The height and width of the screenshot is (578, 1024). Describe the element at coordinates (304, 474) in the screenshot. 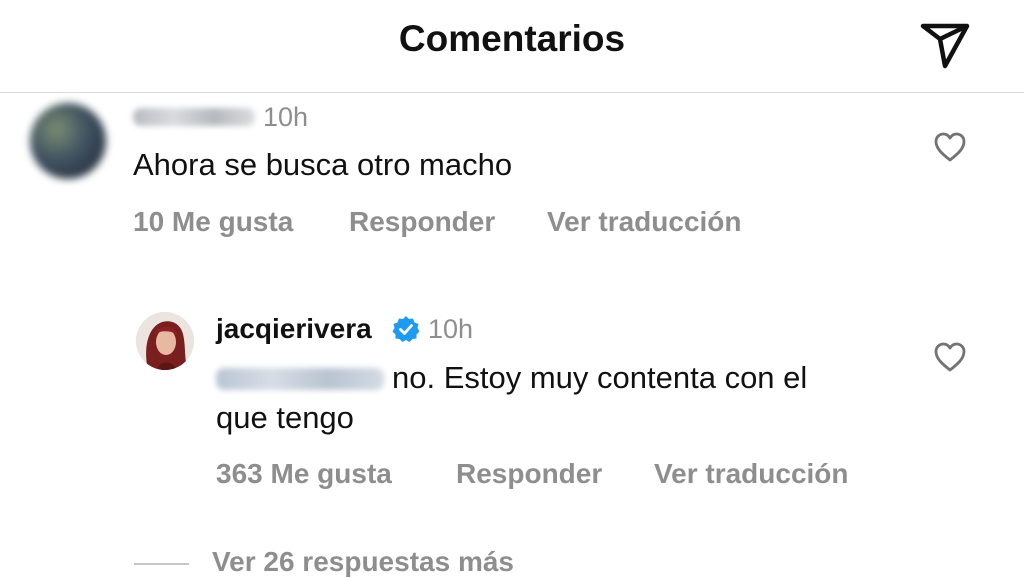

I see `likes-count: 363 Me gusta` at that location.